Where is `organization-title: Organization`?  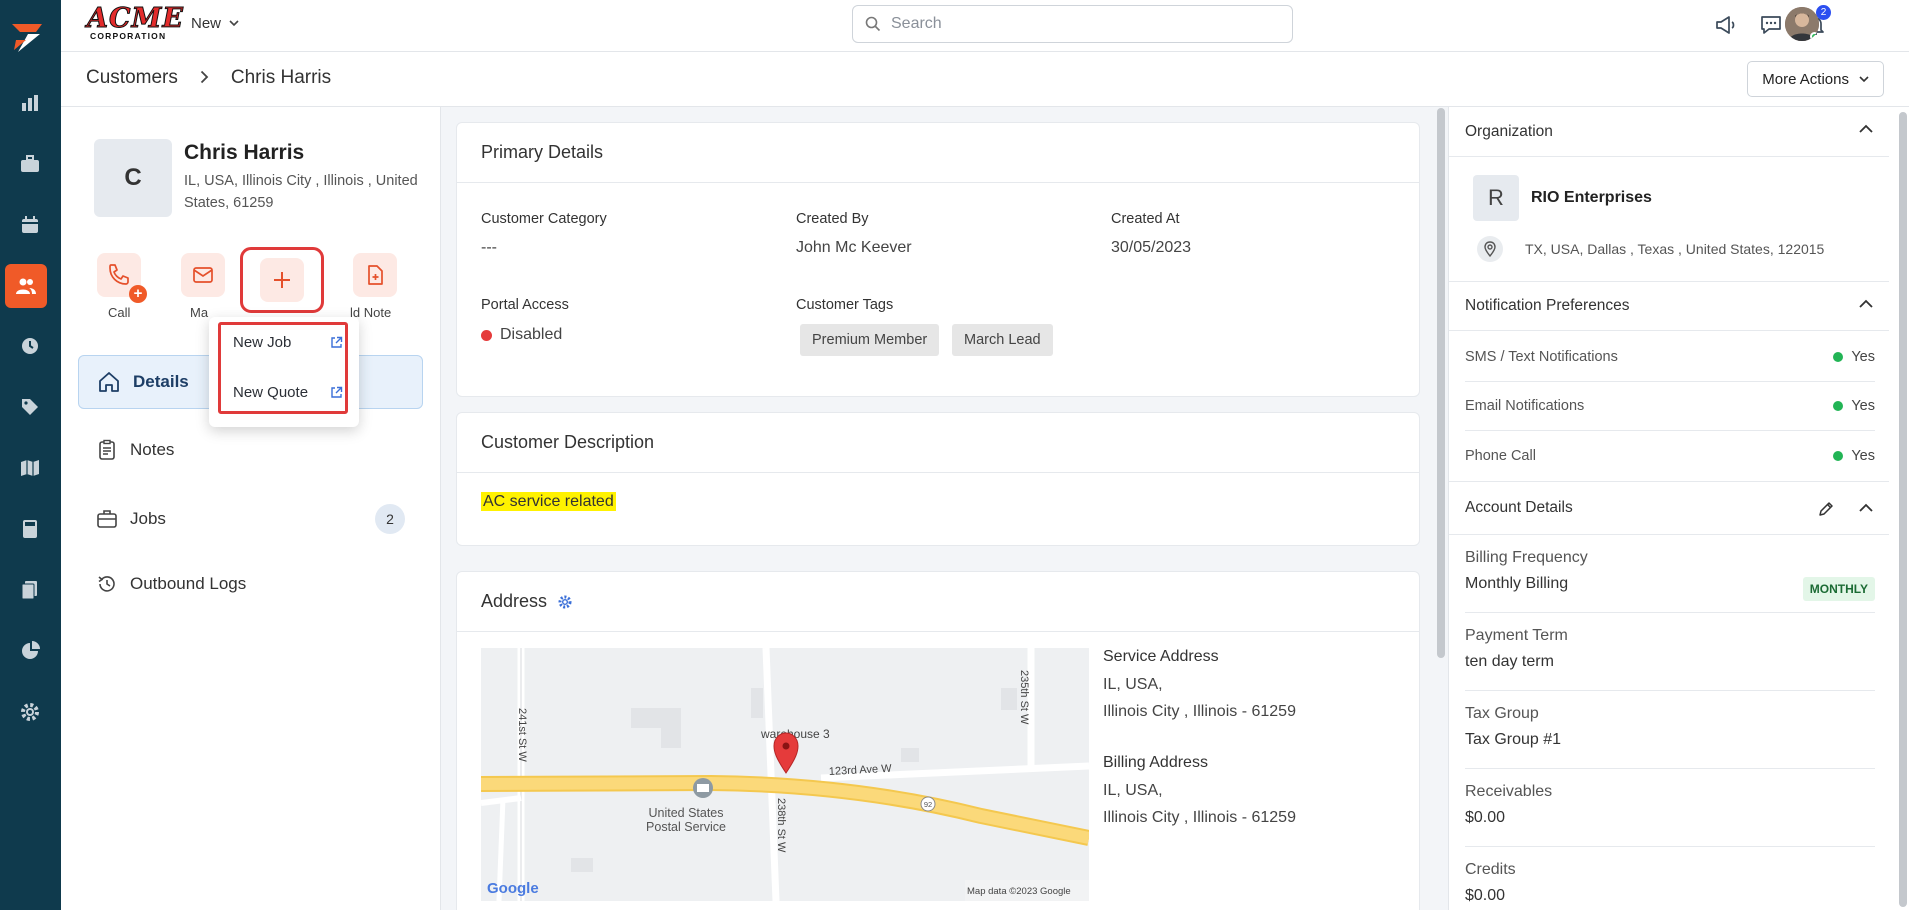
organization-title: Organization is located at coordinates (1509, 131).